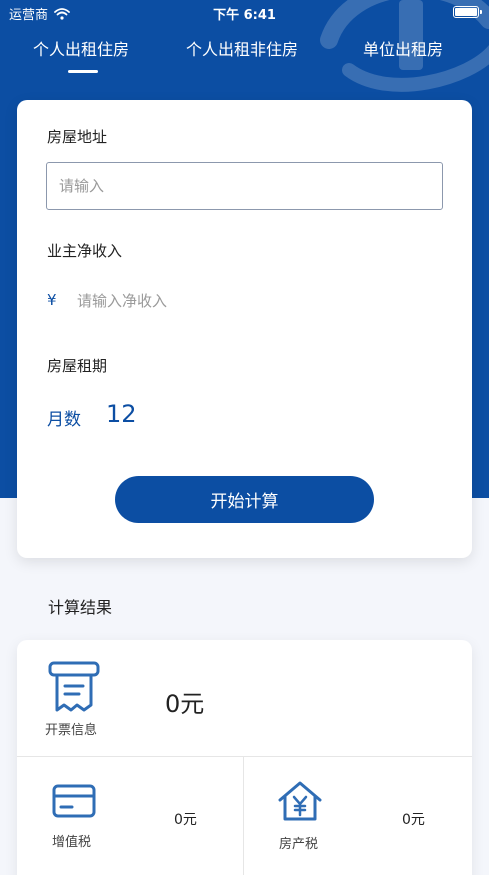 The width and height of the screenshot is (489, 875). What do you see at coordinates (64, 420) in the screenshot?
I see `months-label: 月数` at bounding box center [64, 420].